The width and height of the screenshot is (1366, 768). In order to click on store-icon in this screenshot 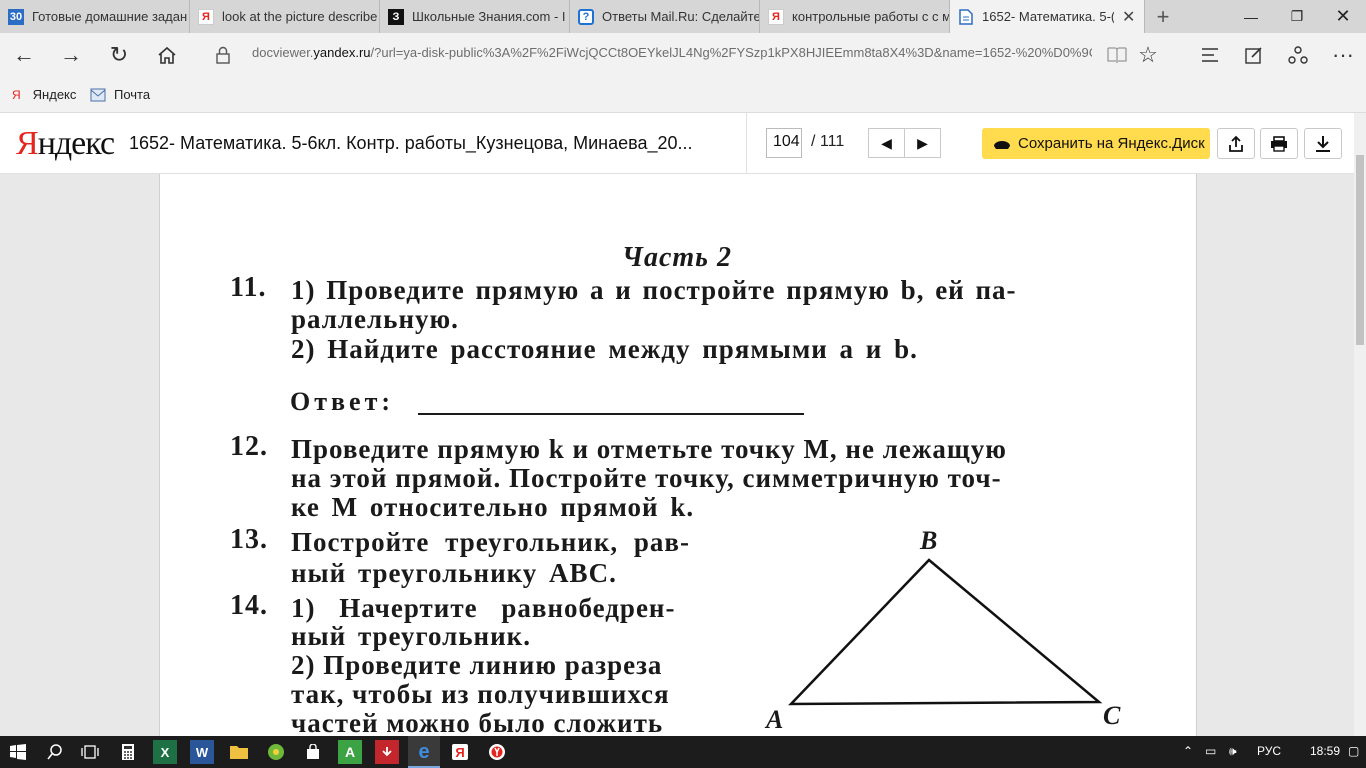, I will do `click(313, 752)`.